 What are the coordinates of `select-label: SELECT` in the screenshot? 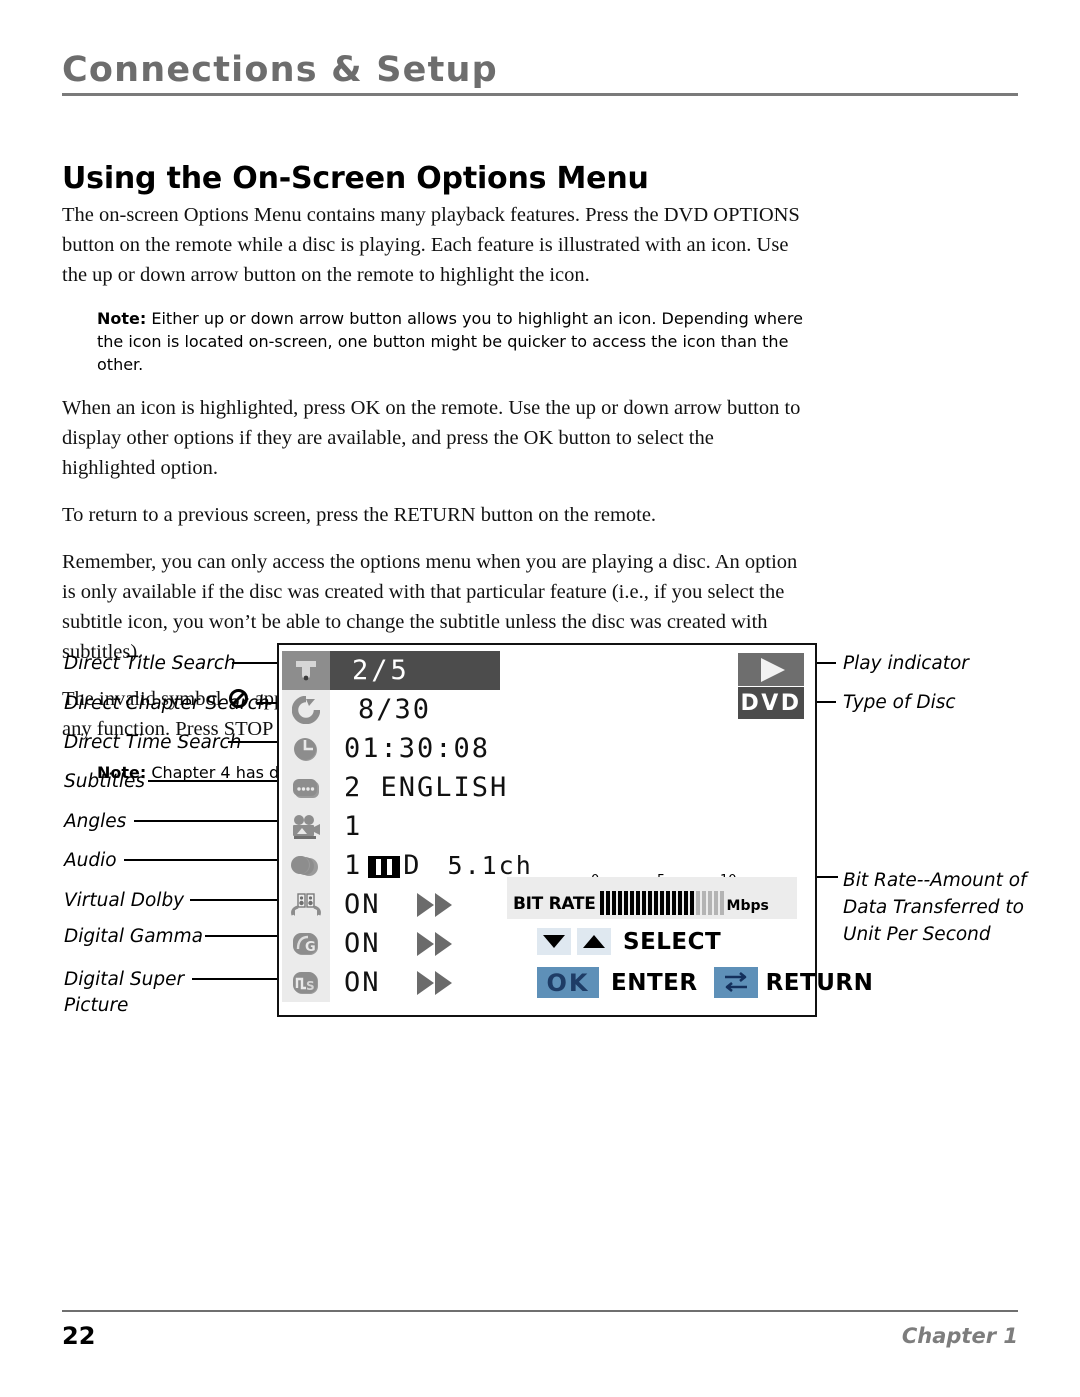 It's located at (672, 941).